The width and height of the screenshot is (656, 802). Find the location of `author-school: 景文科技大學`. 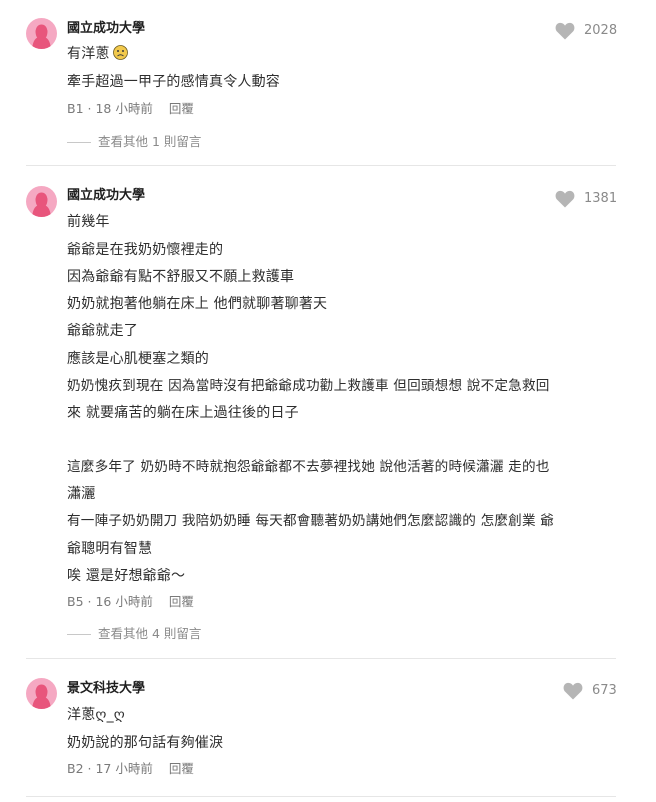

author-school: 景文科技大學 is located at coordinates (106, 689).